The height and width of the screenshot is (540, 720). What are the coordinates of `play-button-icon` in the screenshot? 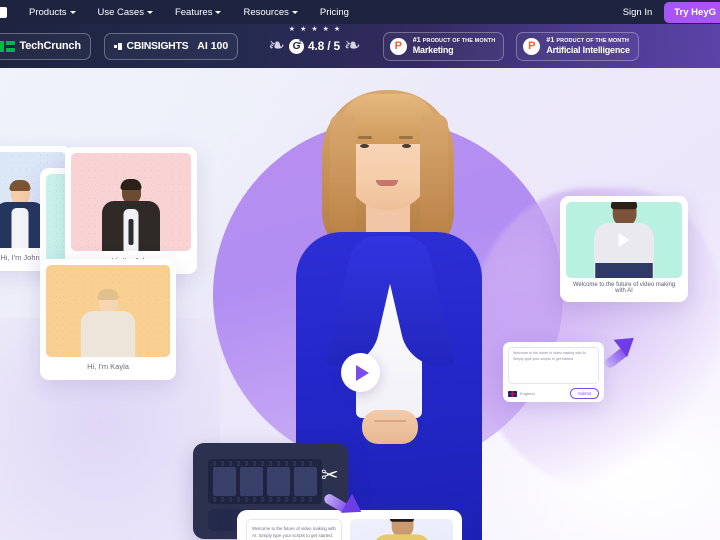 It's located at (362, 372).